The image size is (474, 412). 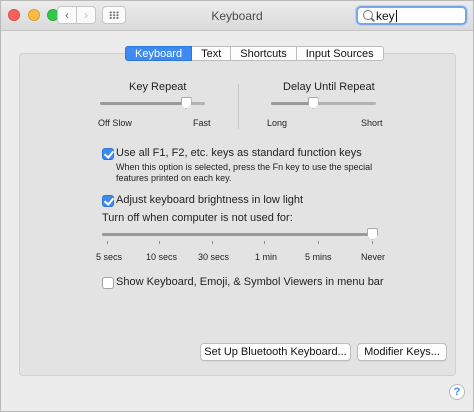 What do you see at coordinates (323, 103) in the screenshot?
I see `delay-until-repeat-slider` at bounding box center [323, 103].